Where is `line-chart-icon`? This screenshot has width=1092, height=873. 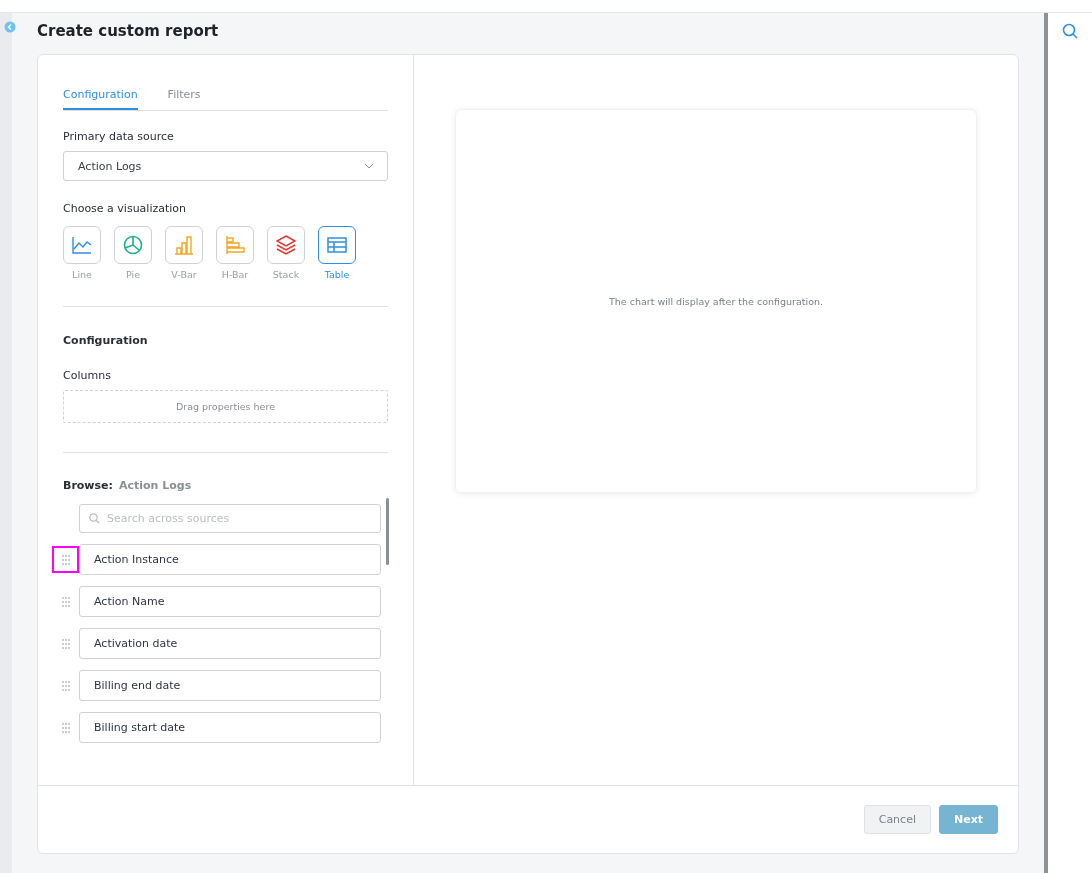 line-chart-icon is located at coordinates (82, 245).